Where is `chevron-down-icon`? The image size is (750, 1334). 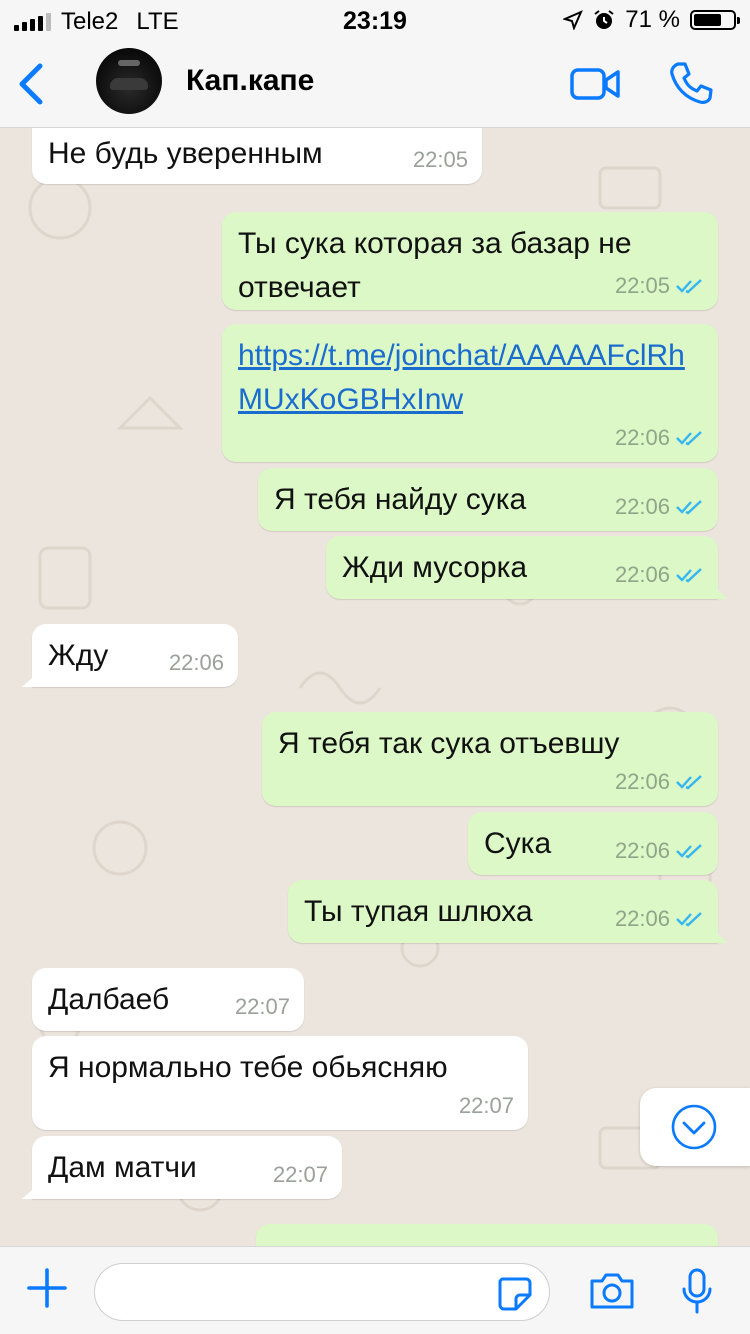 chevron-down-icon is located at coordinates (694, 1127).